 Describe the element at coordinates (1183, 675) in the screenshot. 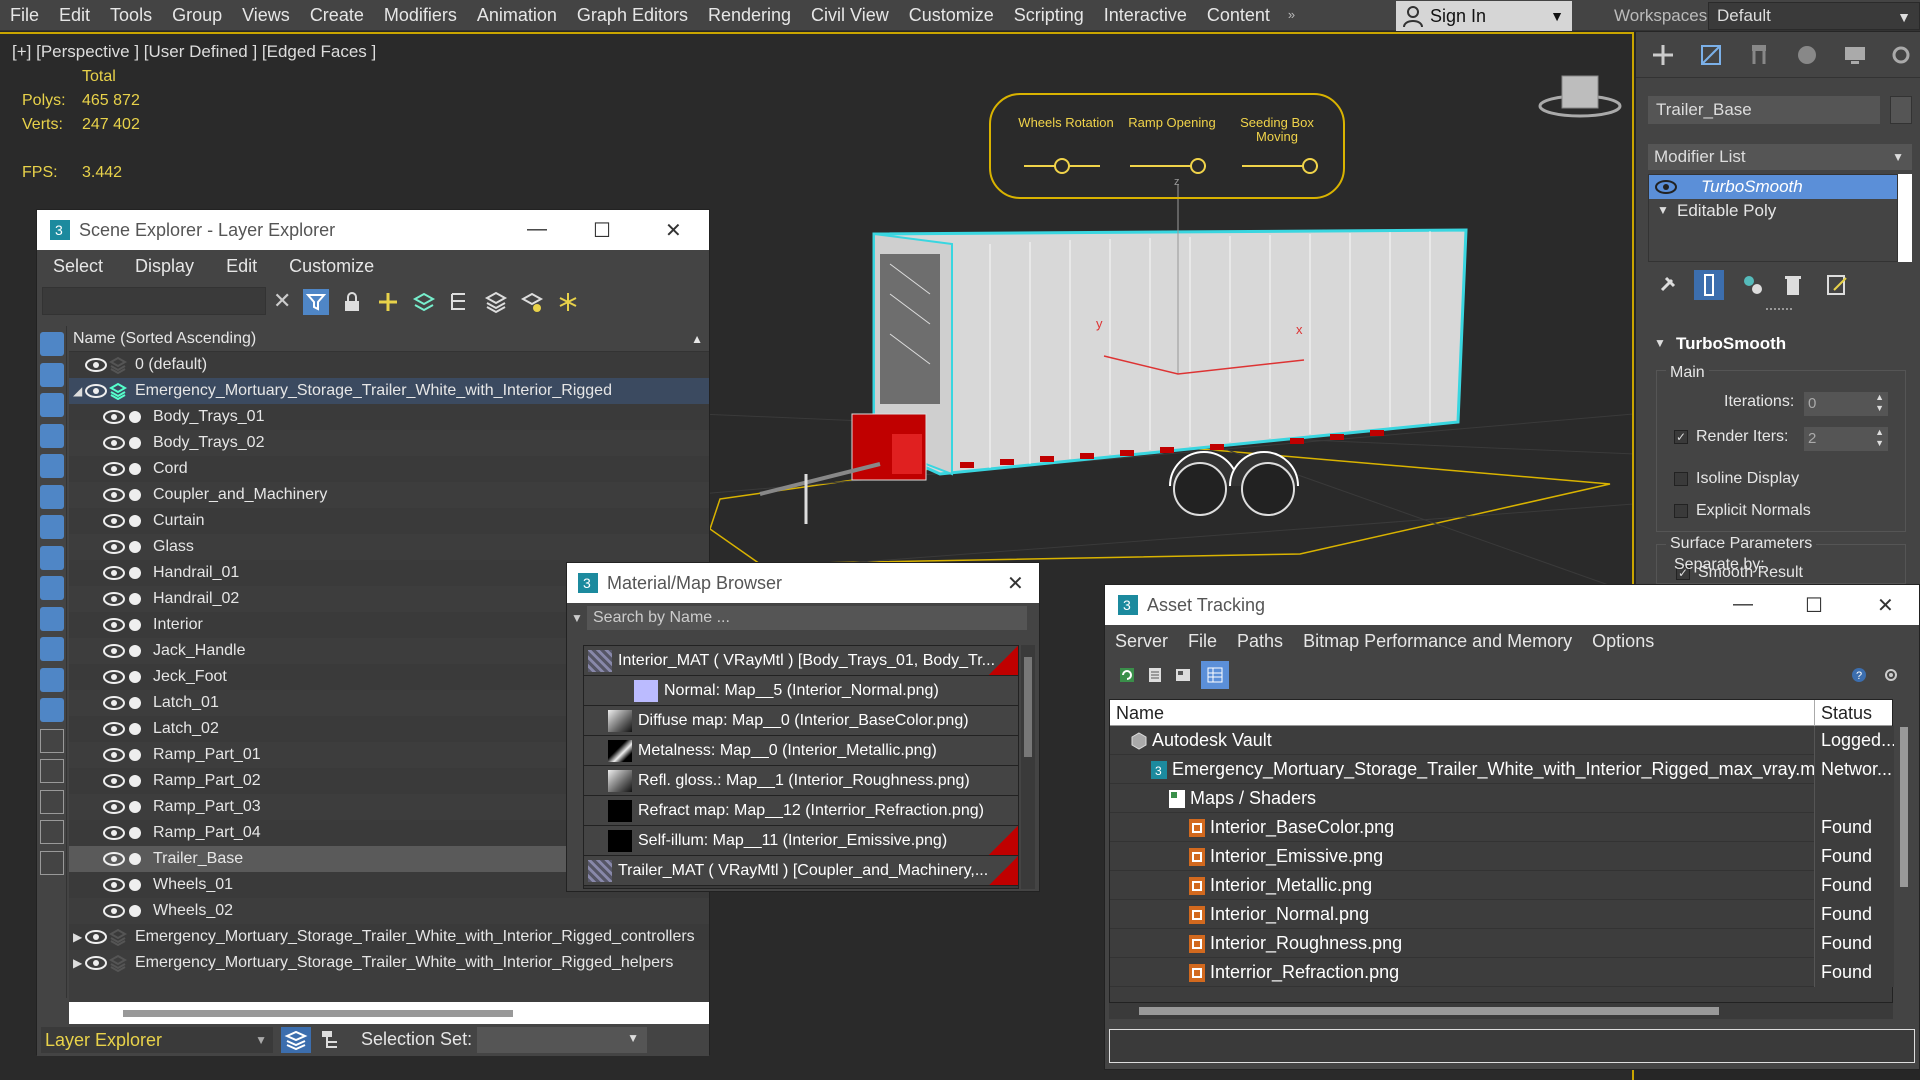

I see `detail-view-icon` at that location.